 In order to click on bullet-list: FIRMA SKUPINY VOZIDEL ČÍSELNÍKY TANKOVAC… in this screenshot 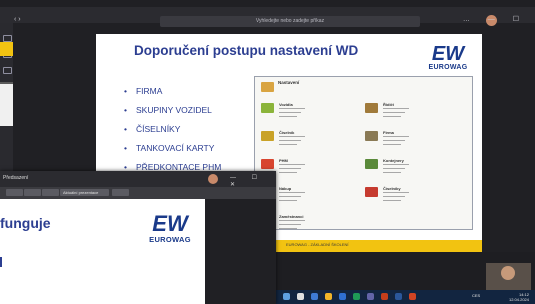, I will do `click(172, 129)`.